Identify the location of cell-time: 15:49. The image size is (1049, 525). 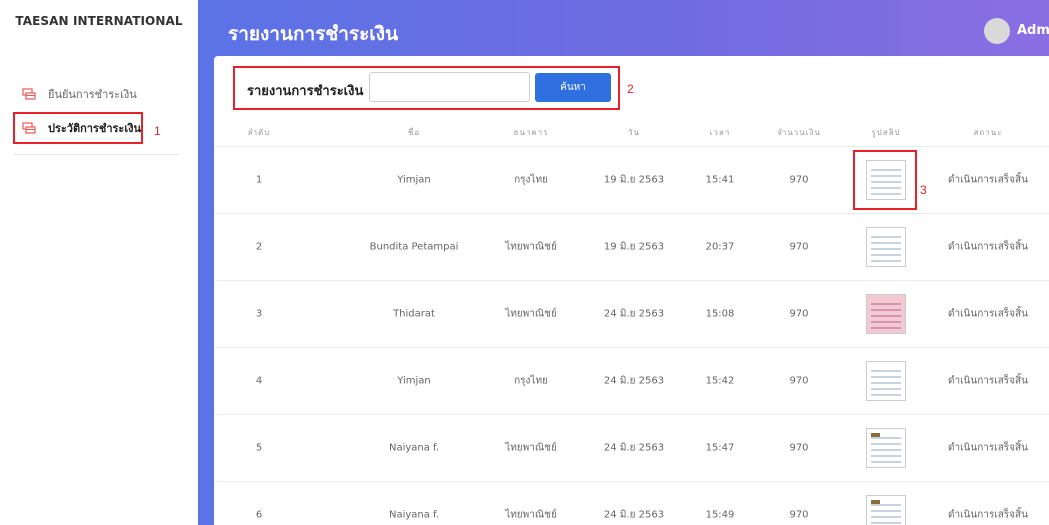
(720, 515).